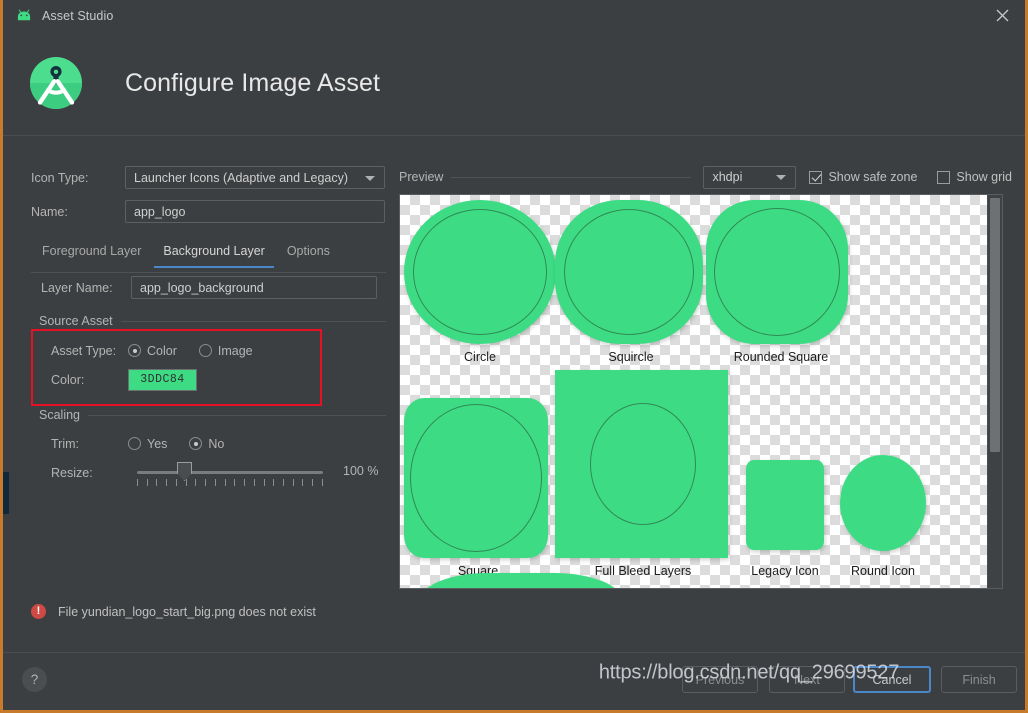 This screenshot has height=713, width=1028. Describe the element at coordinates (24, 16) in the screenshot. I see `android-studio-icon` at that location.